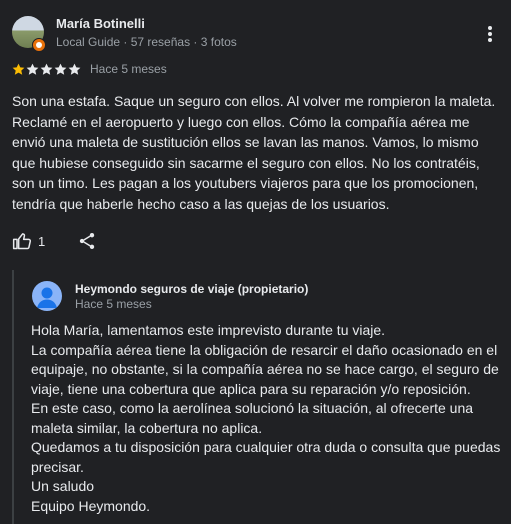 This screenshot has height=524, width=511. What do you see at coordinates (39, 45) in the screenshot?
I see `local-guide-badge-icon` at bounding box center [39, 45].